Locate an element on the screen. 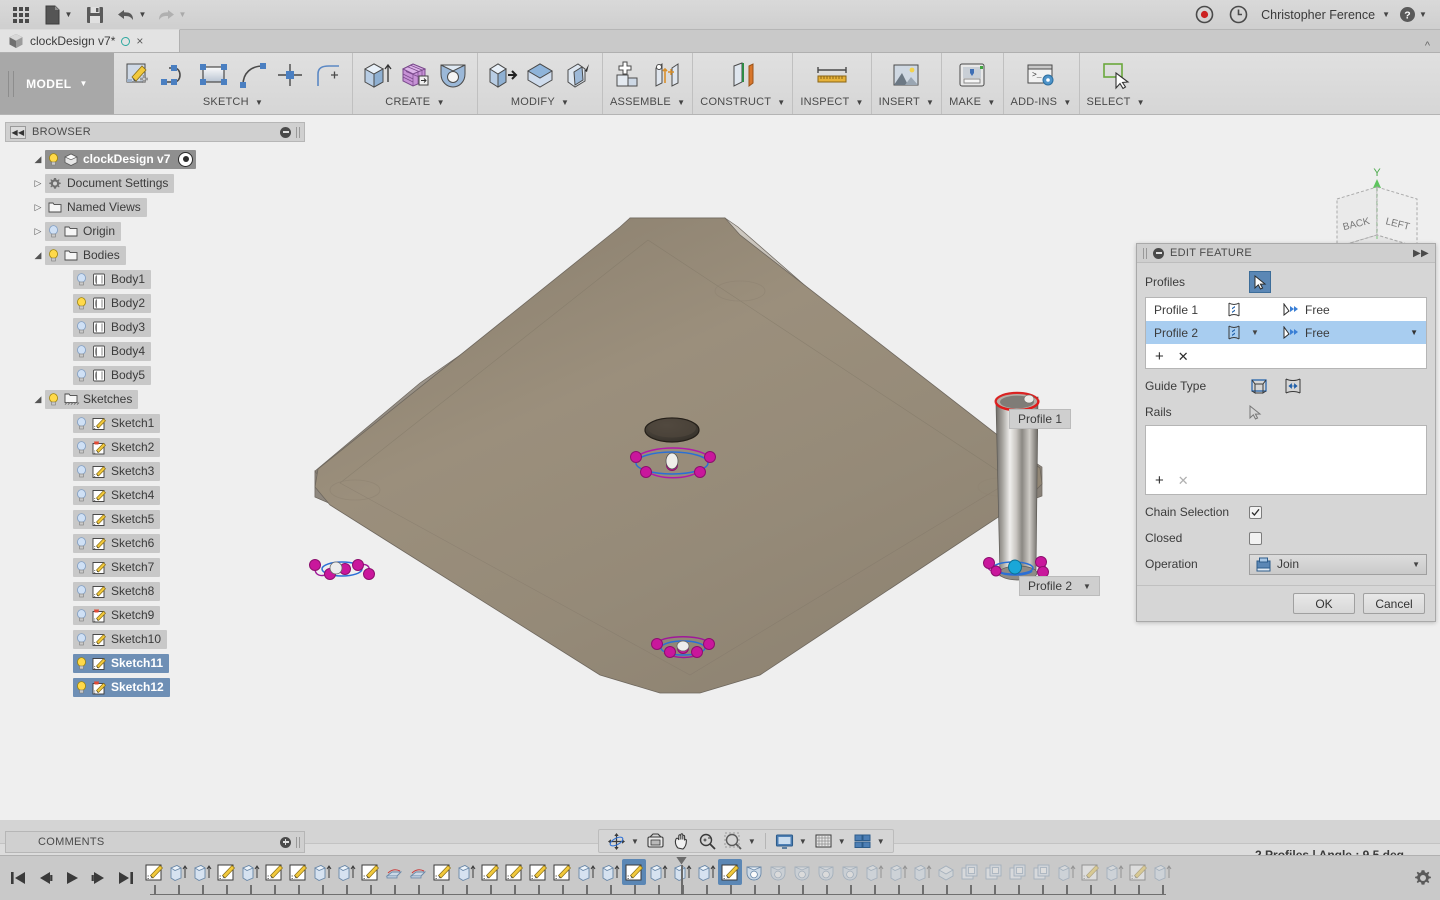 The width and height of the screenshot is (1440, 900). file-icon: ▼ is located at coordinates (58, 15).